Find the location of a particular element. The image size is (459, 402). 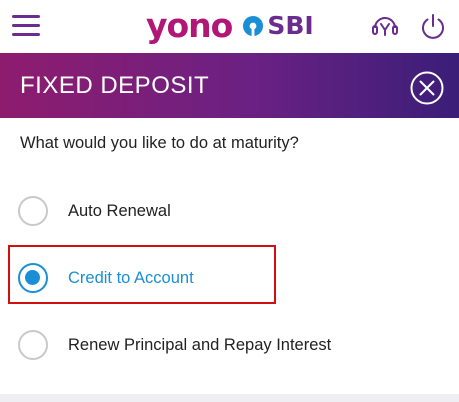

headset-support-icon is located at coordinates (385, 27).